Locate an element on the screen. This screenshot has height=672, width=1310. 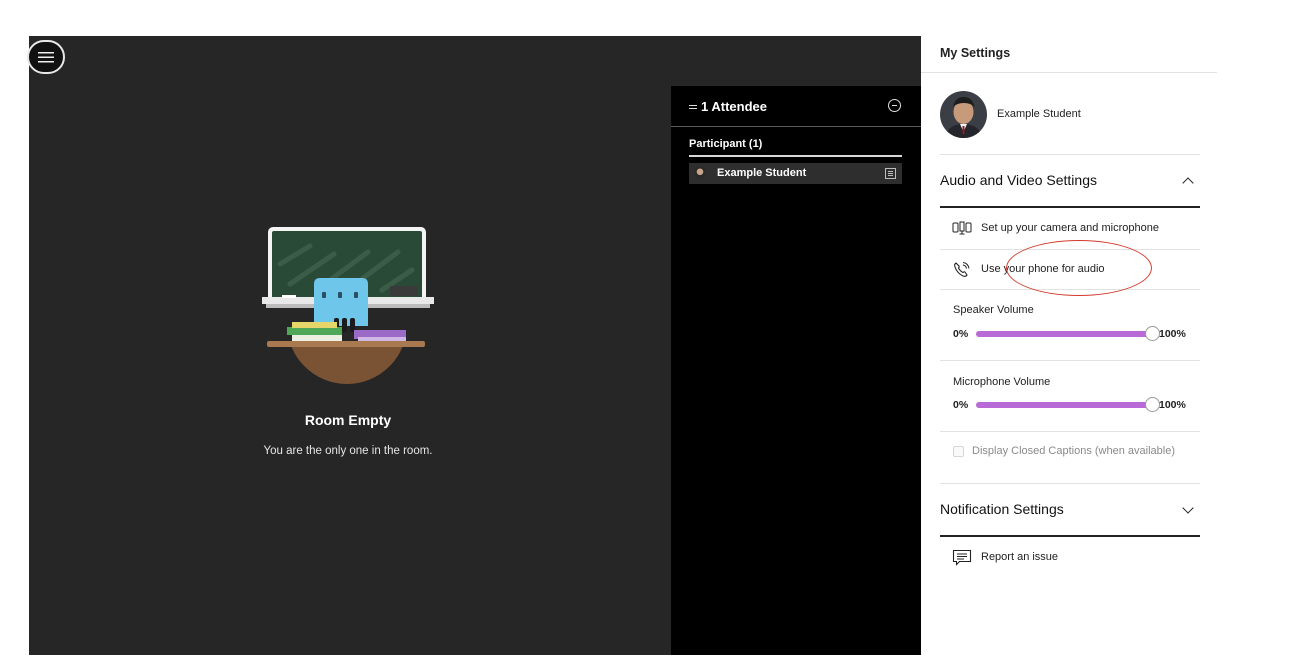
group-divider is located at coordinates (795, 156).